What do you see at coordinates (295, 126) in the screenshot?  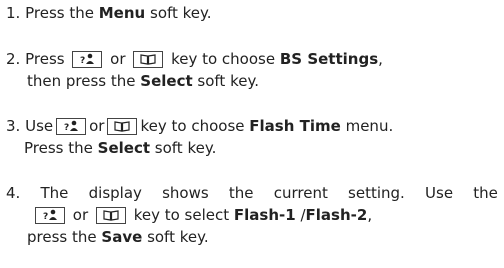 I see `flash-time-label: Flash Time` at bounding box center [295, 126].